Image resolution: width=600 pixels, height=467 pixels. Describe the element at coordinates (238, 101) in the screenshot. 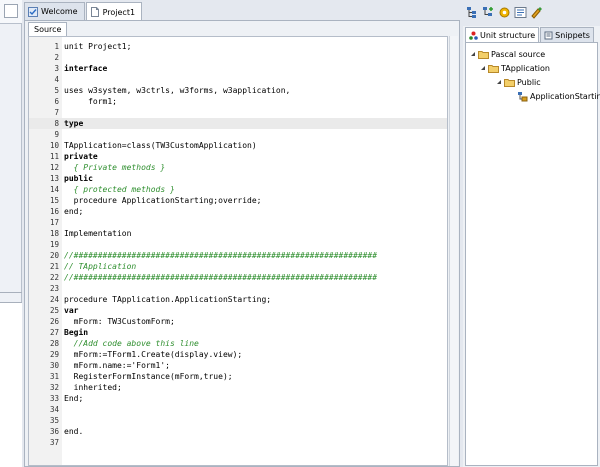

I see `code-line: 6 form1;` at that location.